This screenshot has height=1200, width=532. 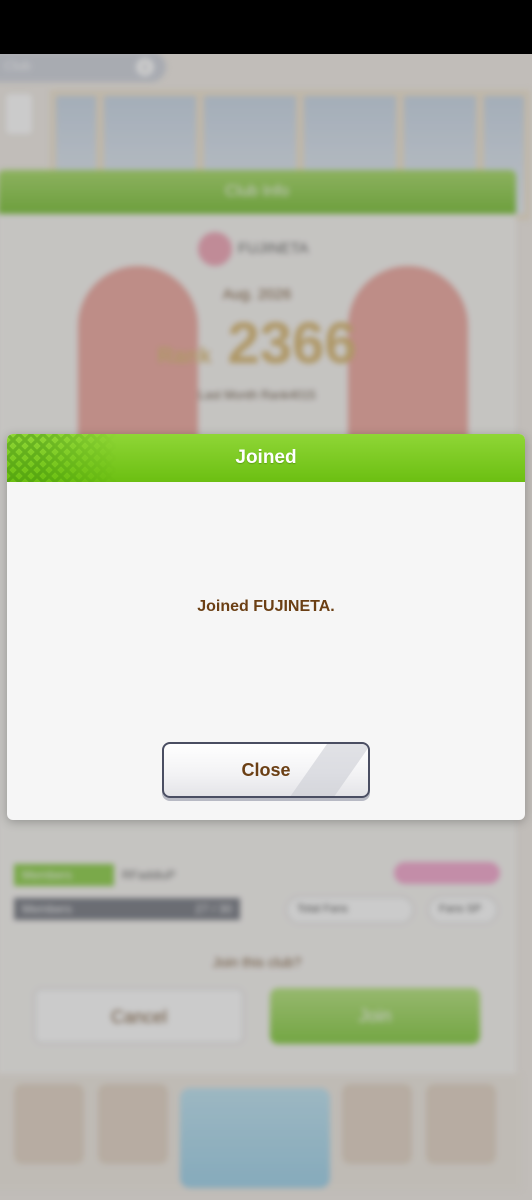 I want to click on close-button: Close, so click(x=266, y=770).